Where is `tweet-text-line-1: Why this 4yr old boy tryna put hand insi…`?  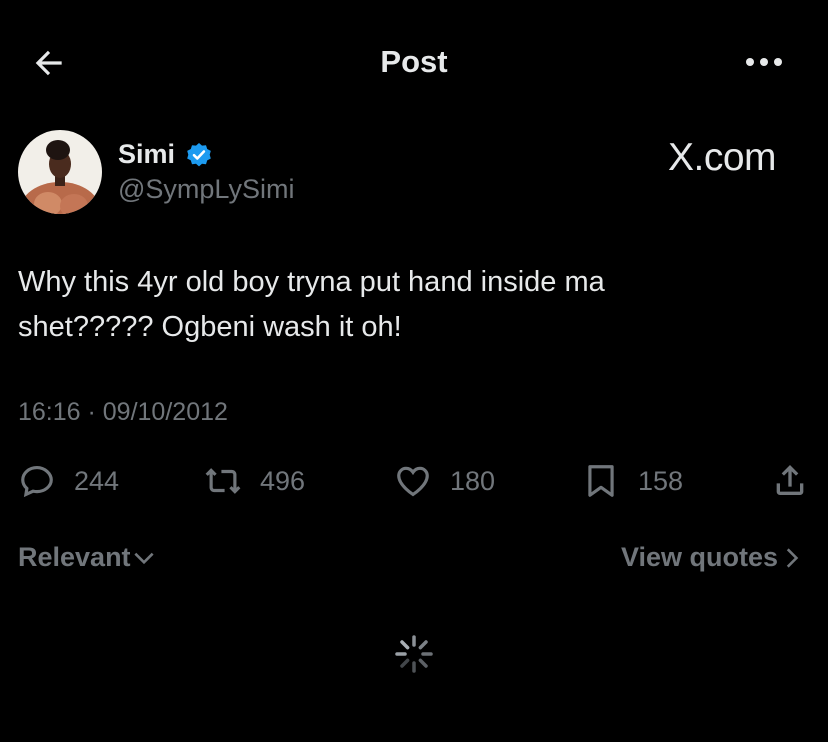
tweet-text-line-1: Why this 4yr old boy tryna put hand insi… is located at coordinates (311, 282).